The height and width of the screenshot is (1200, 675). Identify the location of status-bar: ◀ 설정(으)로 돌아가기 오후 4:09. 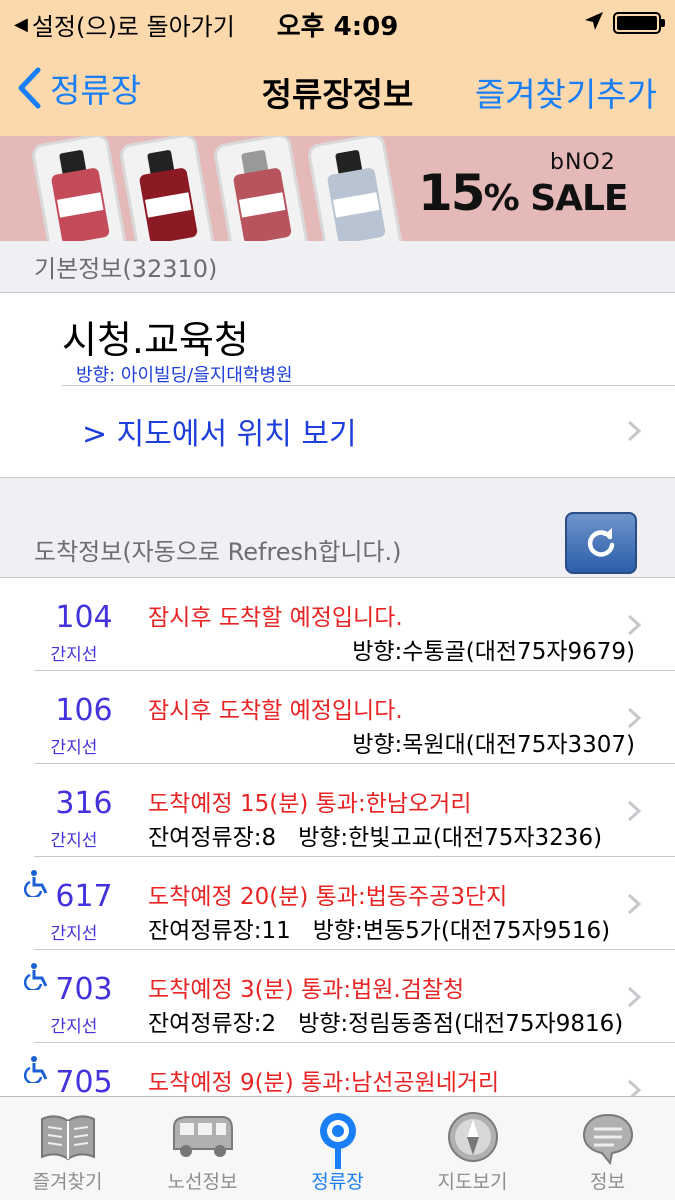
(337, 22).